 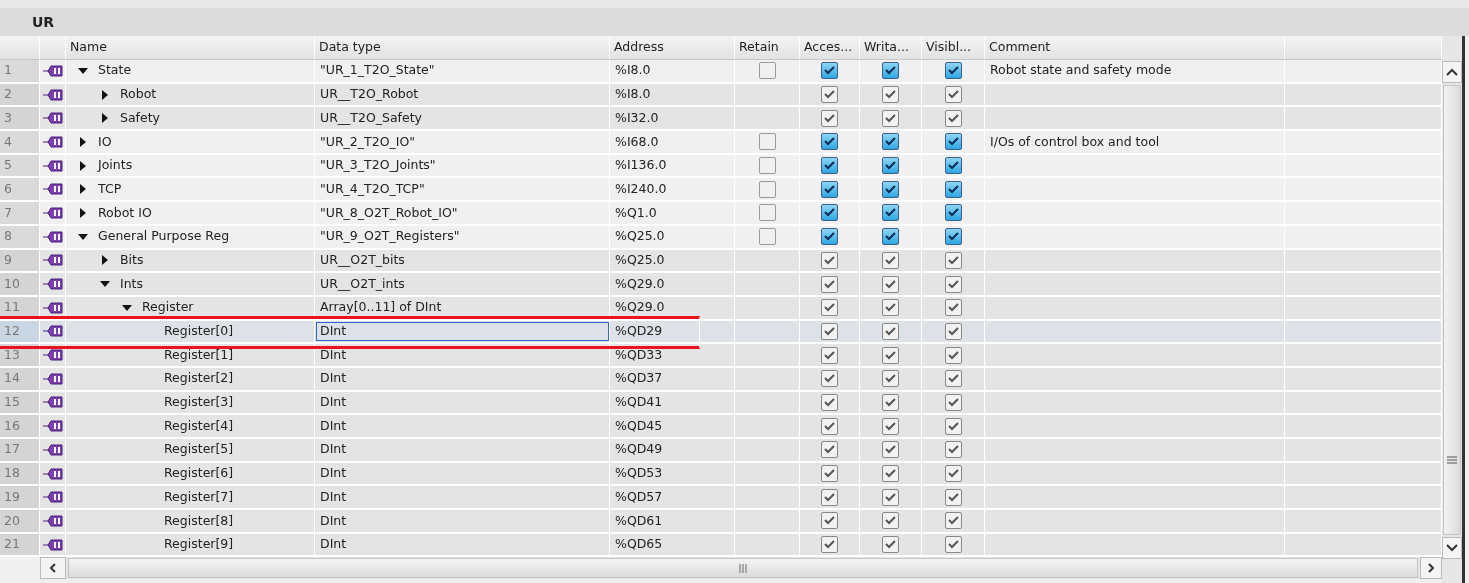 I want to click on data-type-cell: DInt, so click(x=462, y=331).